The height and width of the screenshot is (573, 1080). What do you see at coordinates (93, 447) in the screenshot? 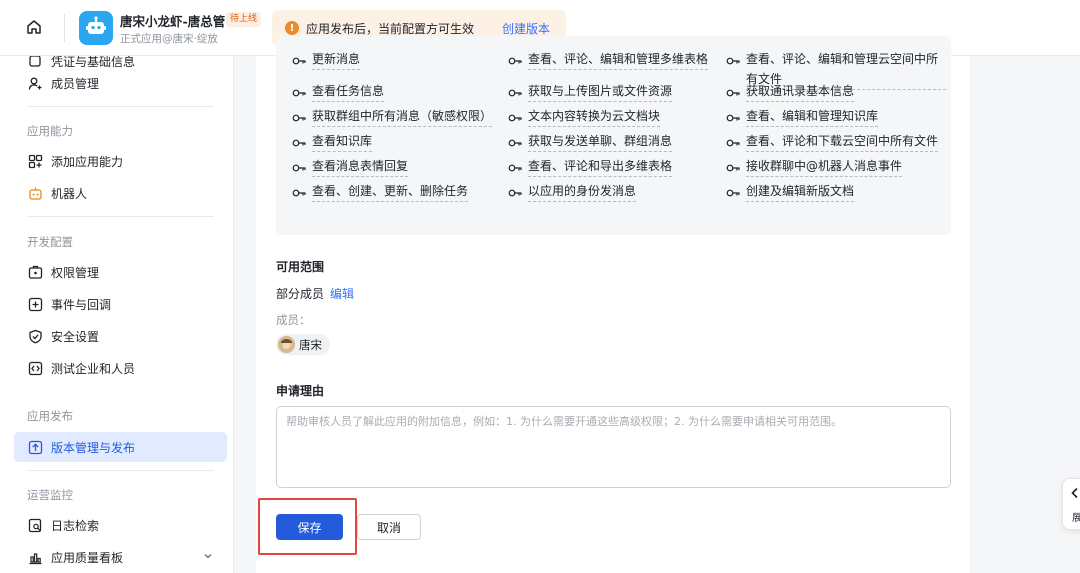
I see `sidebar-item-label: 版本管理与发布` at bounding box center [93, 447].